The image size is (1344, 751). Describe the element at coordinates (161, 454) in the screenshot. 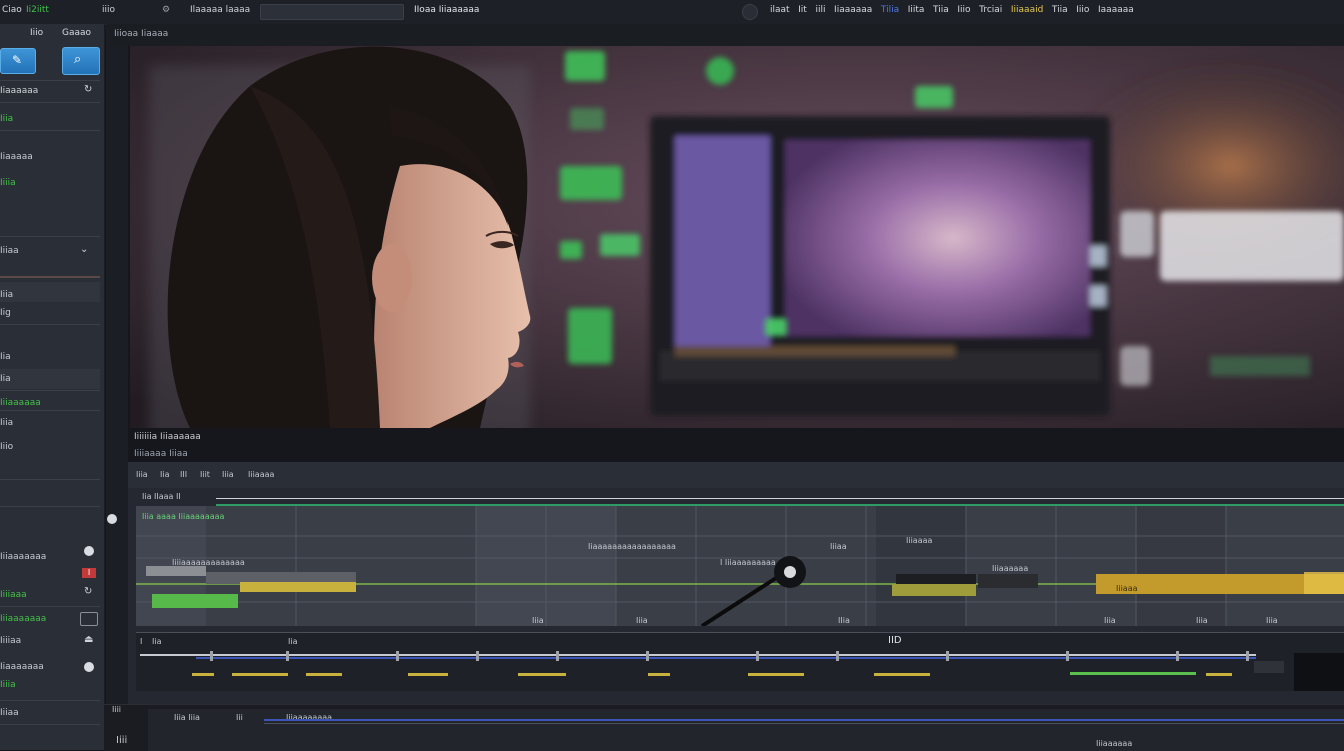

I see `clip-subtitle: Iiiiaaaa Iiiaa` at that location.